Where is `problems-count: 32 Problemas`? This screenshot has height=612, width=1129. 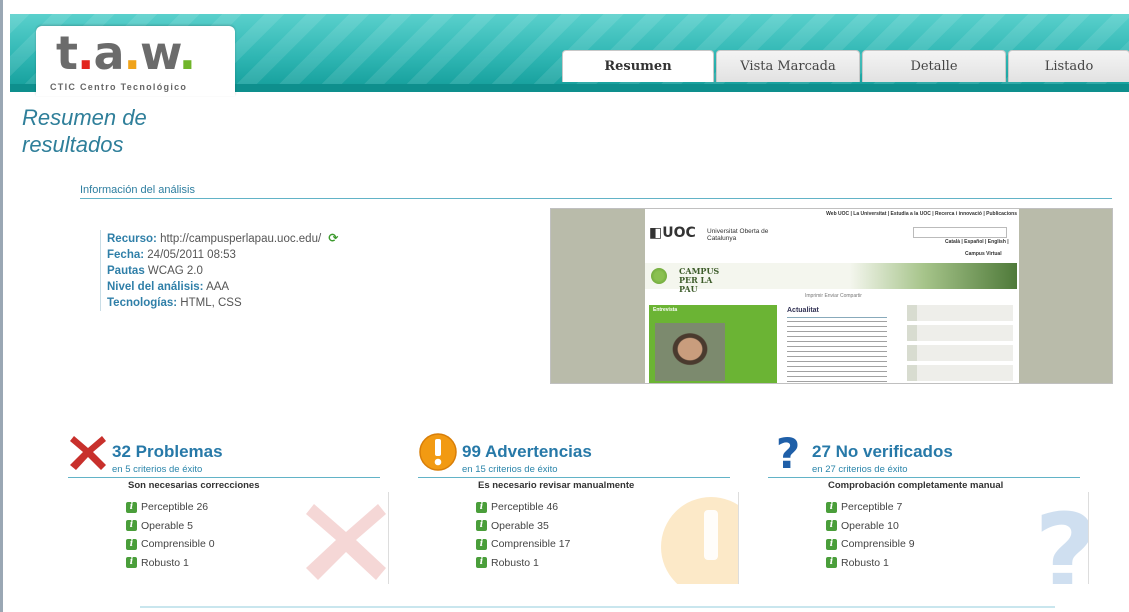
problems-count: 32 Problemas is located at coordinates (167, 452).